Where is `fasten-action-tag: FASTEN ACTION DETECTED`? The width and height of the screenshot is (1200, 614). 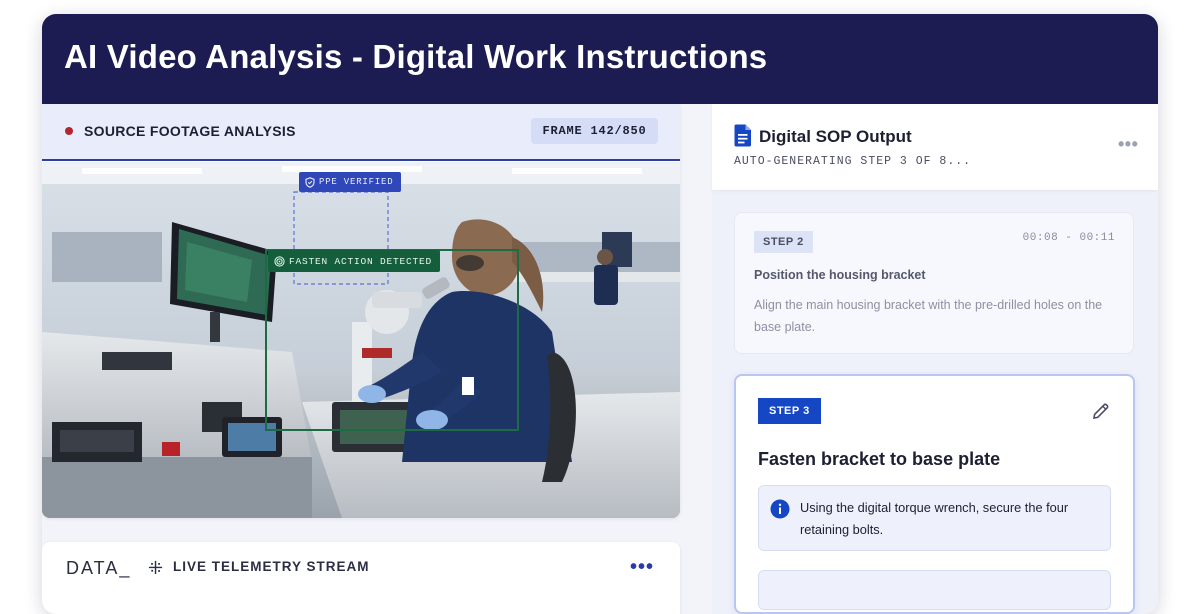 fasten-action-tag: FASTEN ACTION DETECTED is located at coordinates (354, 261).